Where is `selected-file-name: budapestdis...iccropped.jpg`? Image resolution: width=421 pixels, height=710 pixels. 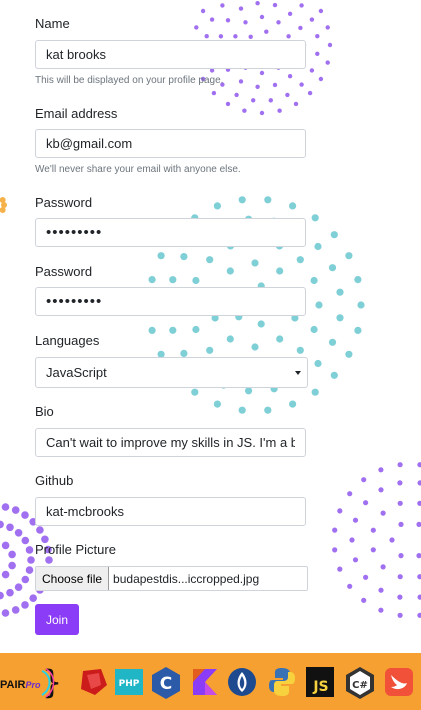 selected-file-name: budapestdis...iccropped.jpg is located at coordinates (186, 578).